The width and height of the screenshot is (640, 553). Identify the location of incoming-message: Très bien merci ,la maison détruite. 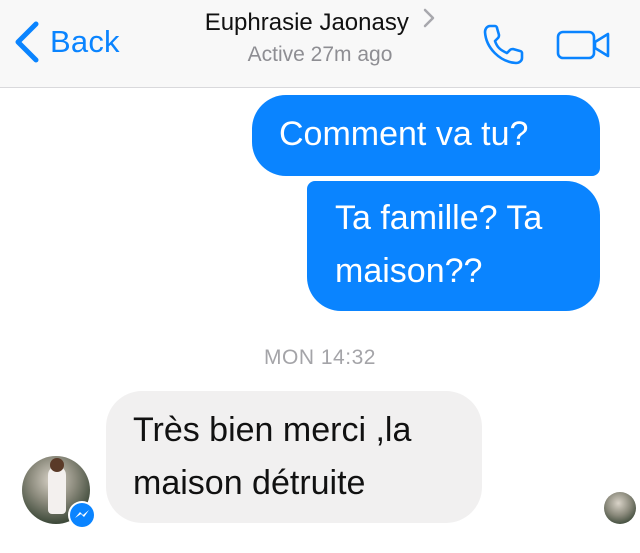
(294, 457).